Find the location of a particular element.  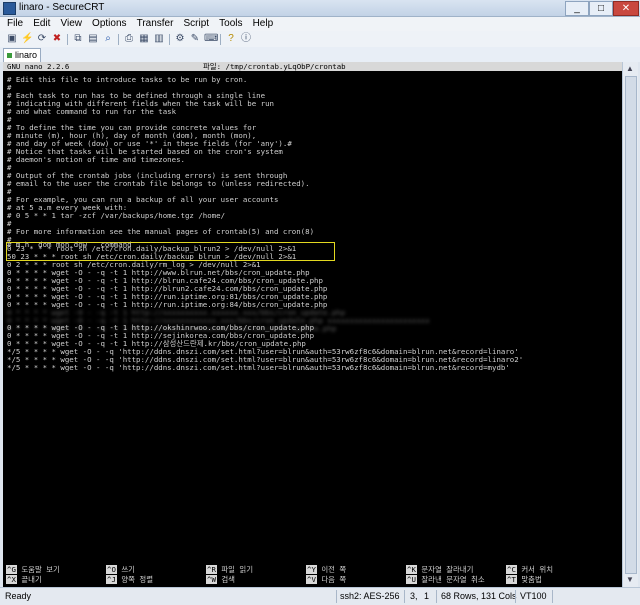

window-title: linaro - SecureCRT is located at coordinates (62, 7).